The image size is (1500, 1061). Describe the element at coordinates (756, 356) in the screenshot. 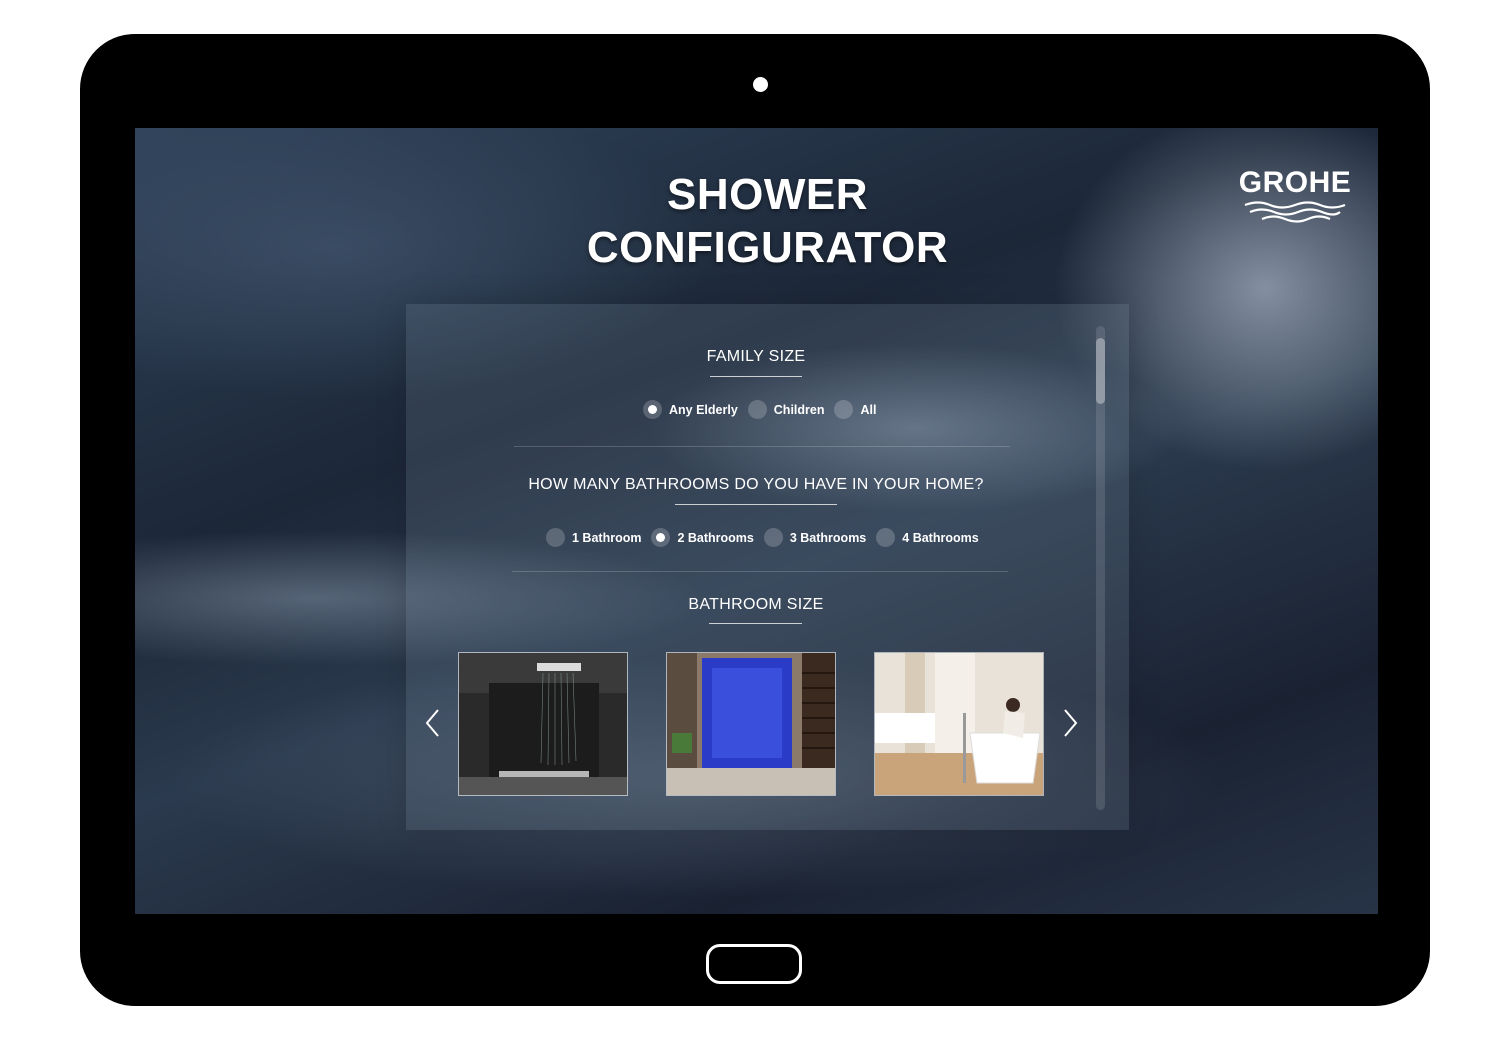

I see `family-size-heading: FAMILY SIZE` at that location.